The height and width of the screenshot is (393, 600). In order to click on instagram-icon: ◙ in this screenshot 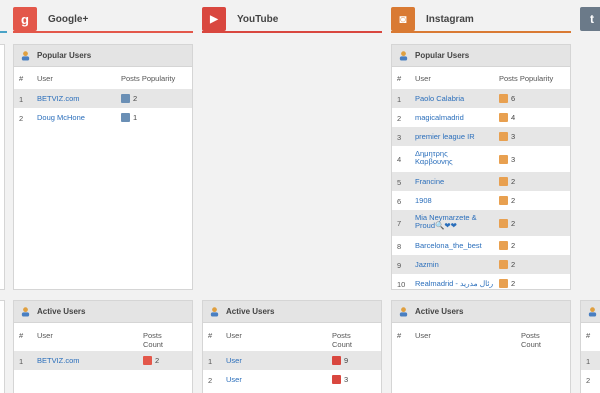, I will do `click(403, 19)`.